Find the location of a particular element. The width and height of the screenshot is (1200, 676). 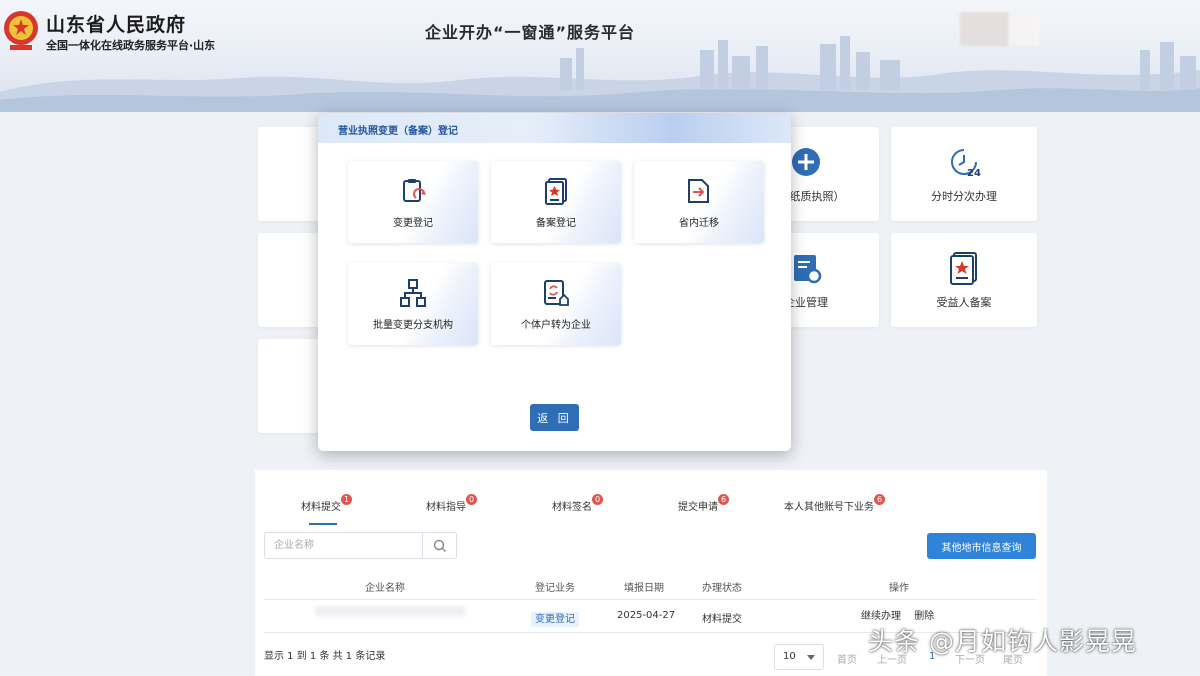

column-header-actions: 操作 is located at coordinates (899, 588).